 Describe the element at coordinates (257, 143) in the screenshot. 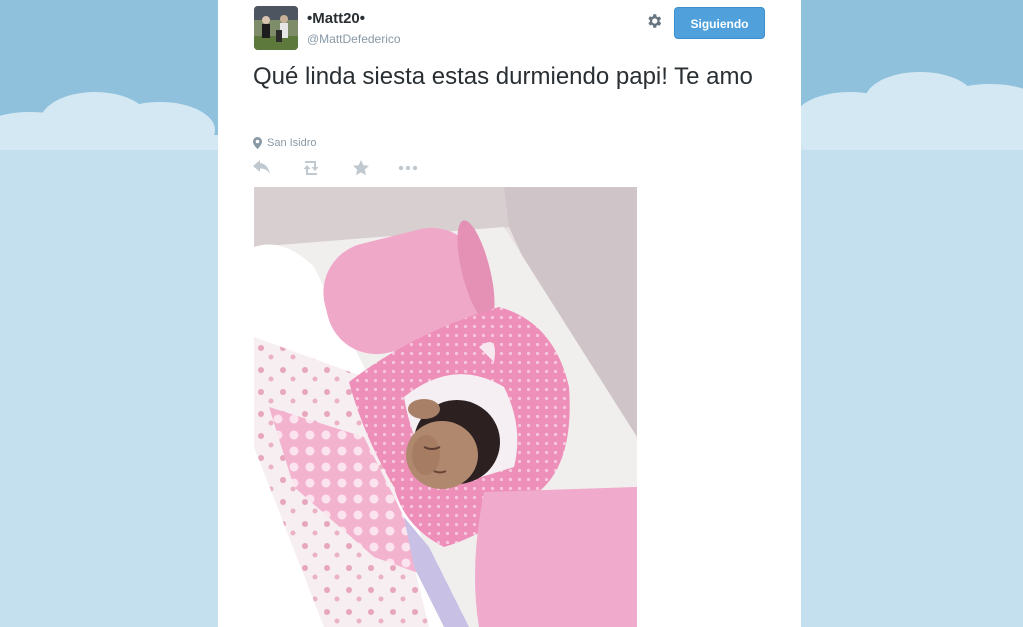

I see `map-pin-icon` at that location.